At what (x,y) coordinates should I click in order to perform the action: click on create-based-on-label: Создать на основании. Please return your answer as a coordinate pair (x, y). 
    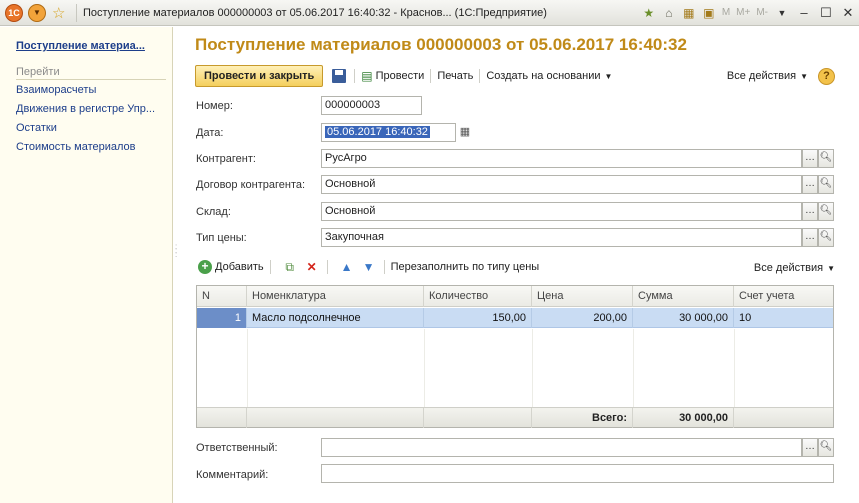
    Looking at the image, I should click on (543, 76).